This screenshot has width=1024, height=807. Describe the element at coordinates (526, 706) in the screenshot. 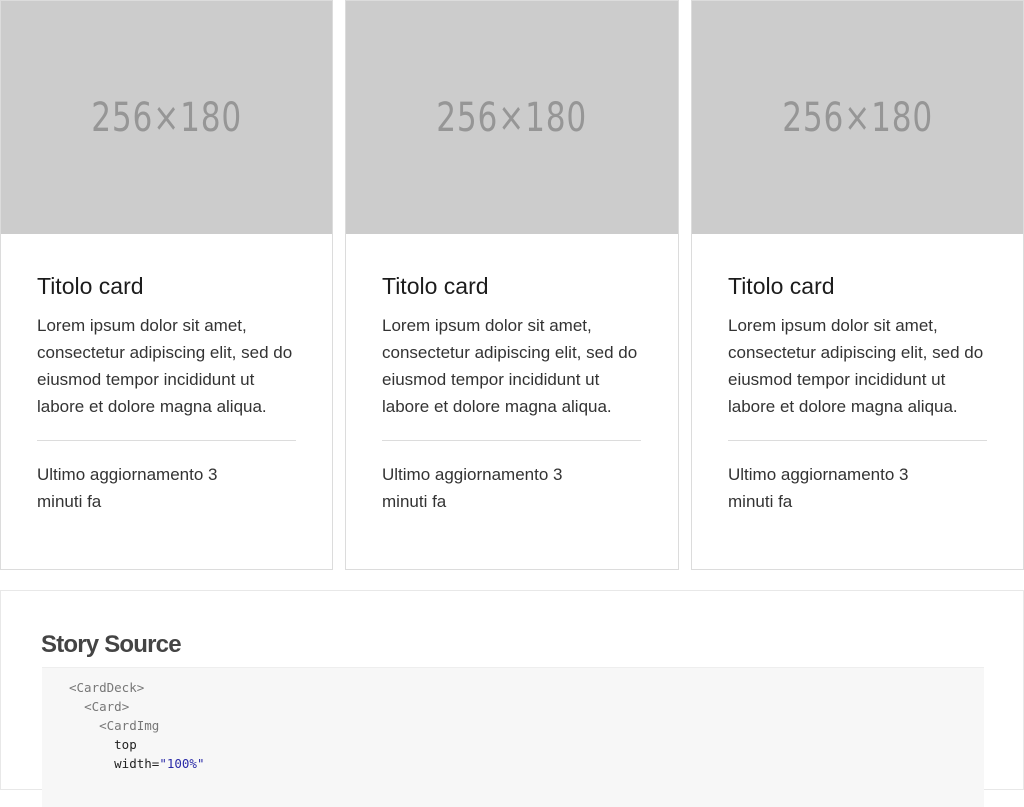

I see `code-line: <Card>` at that location.